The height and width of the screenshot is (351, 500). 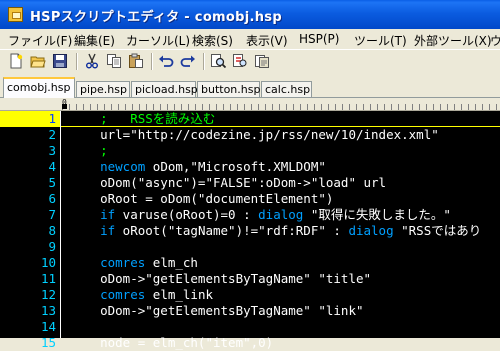 I want to click on menu-edit: 編集(E), so click(x=94, y=40).